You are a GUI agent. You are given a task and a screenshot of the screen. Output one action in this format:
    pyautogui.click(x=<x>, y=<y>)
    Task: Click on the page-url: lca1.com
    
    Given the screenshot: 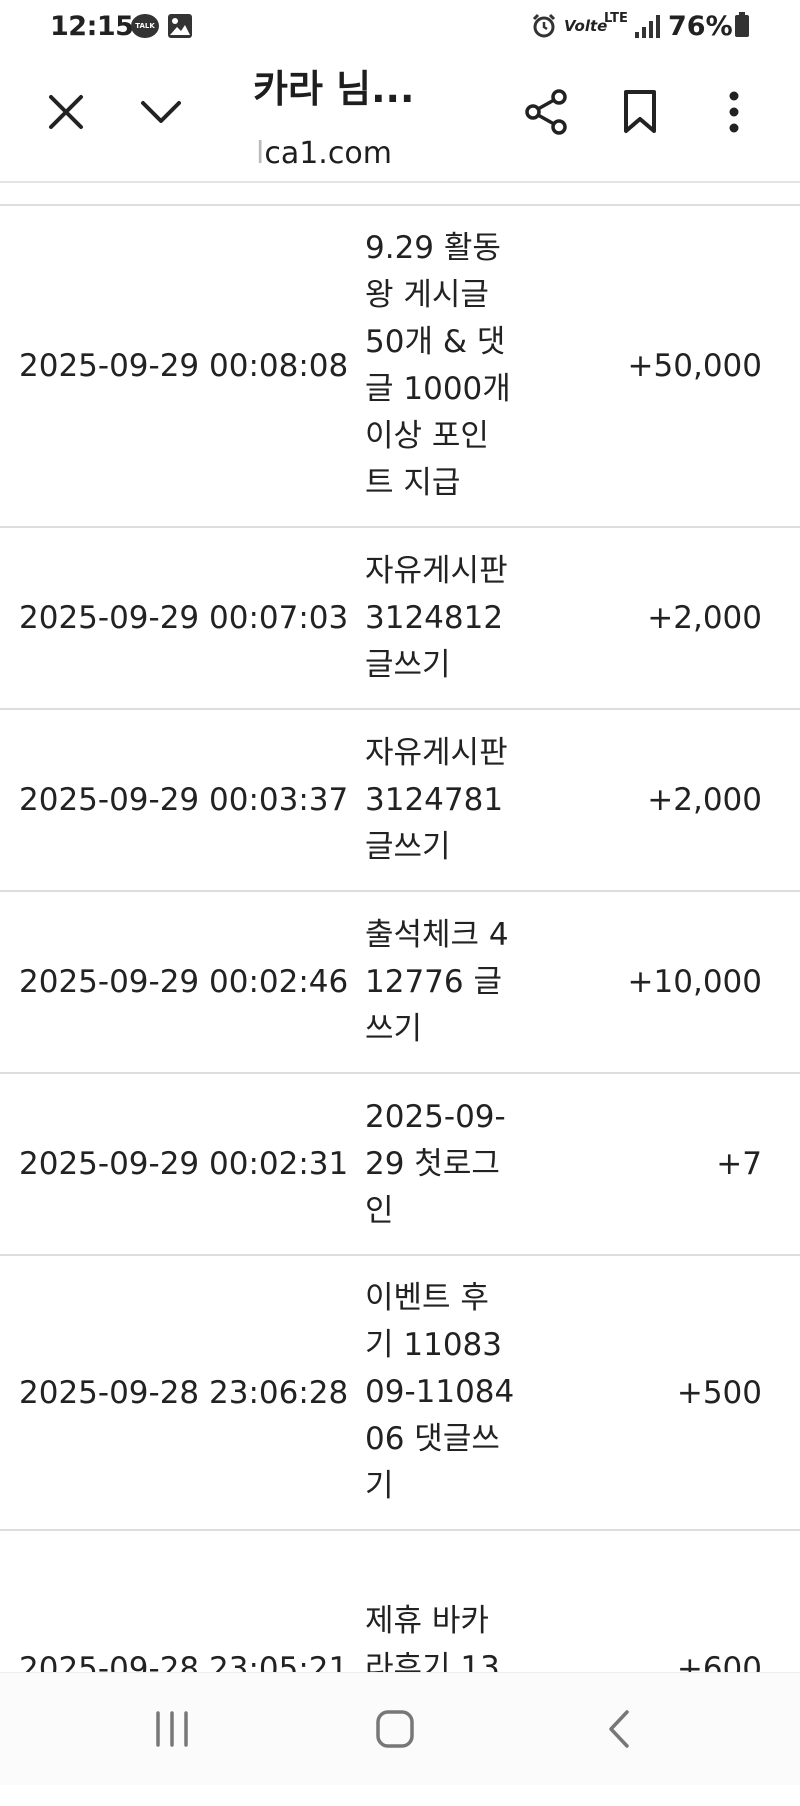 What is the action you would take?
    pyautogui.click(x=324, y=153)
    